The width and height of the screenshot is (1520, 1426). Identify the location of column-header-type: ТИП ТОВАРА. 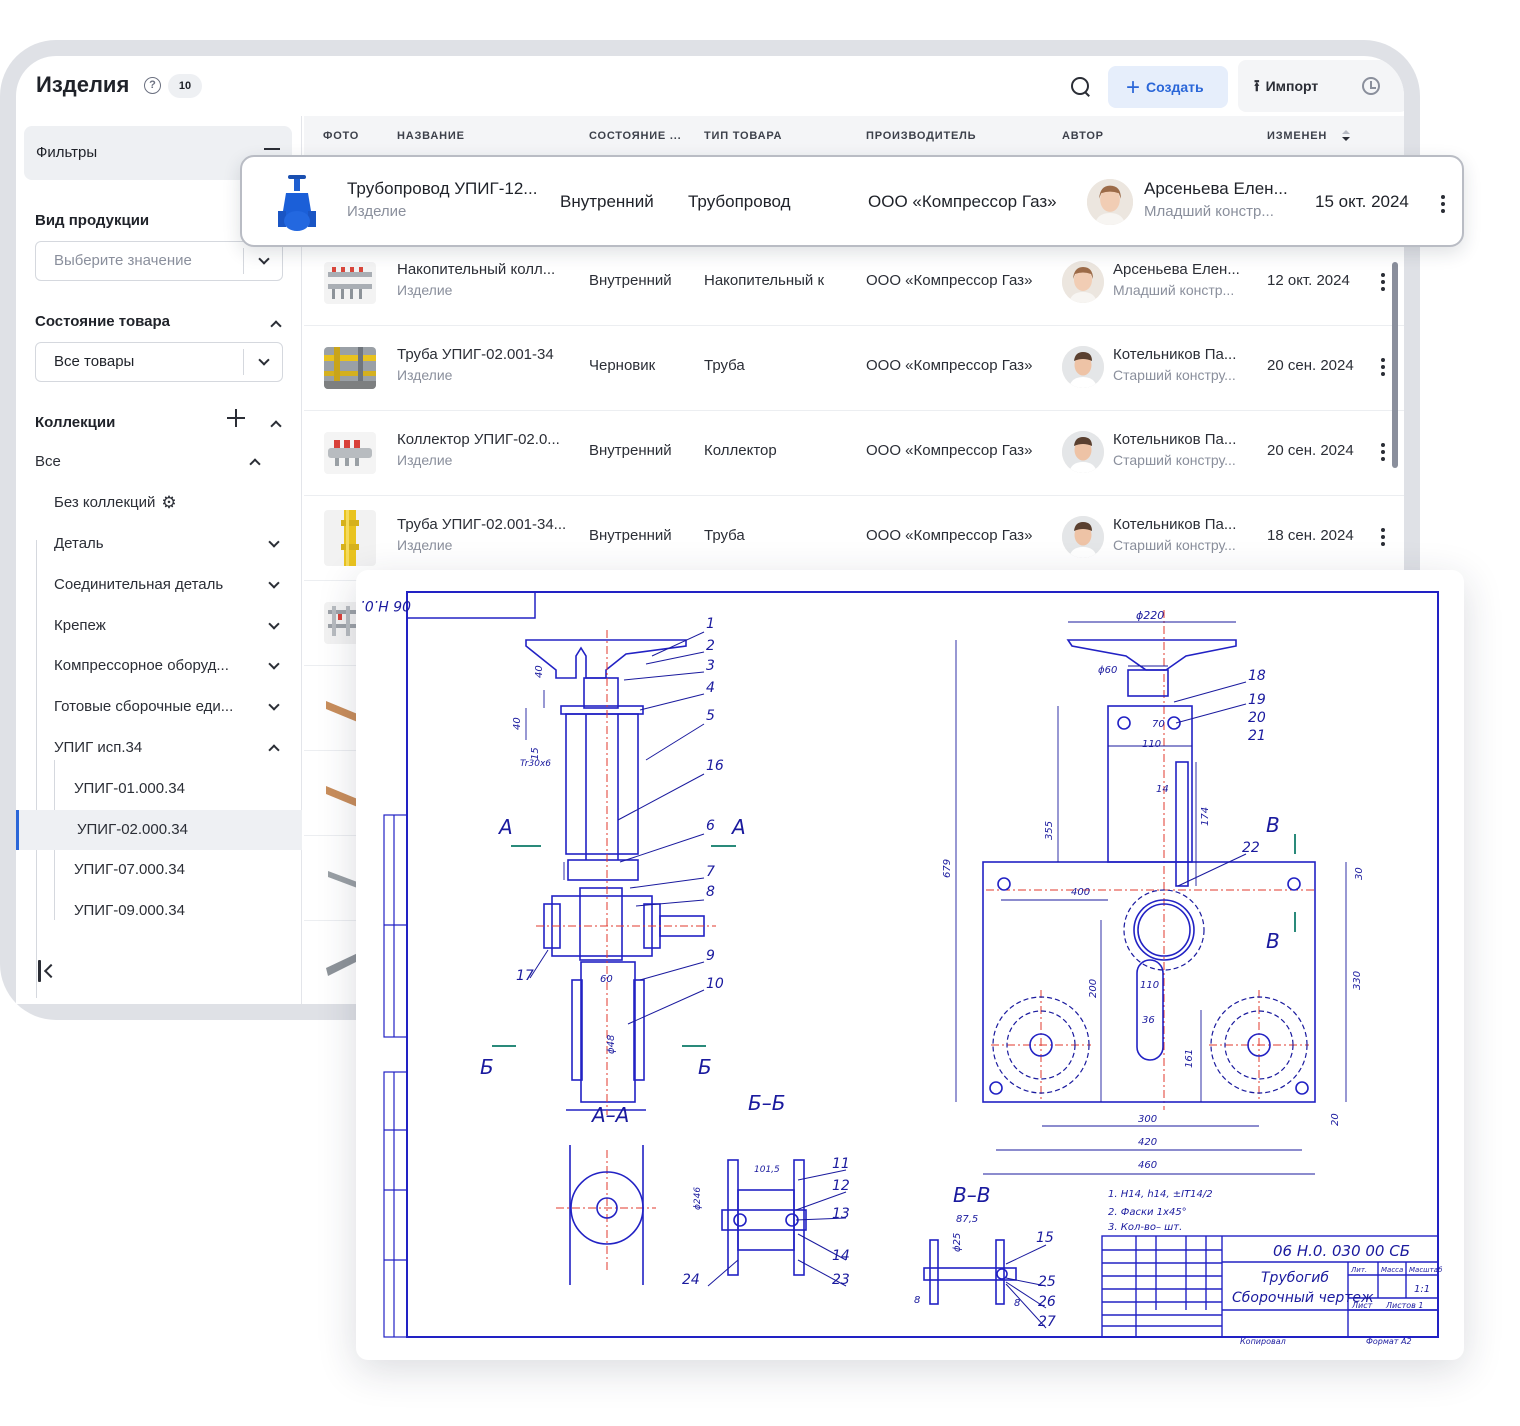
(743, 136).